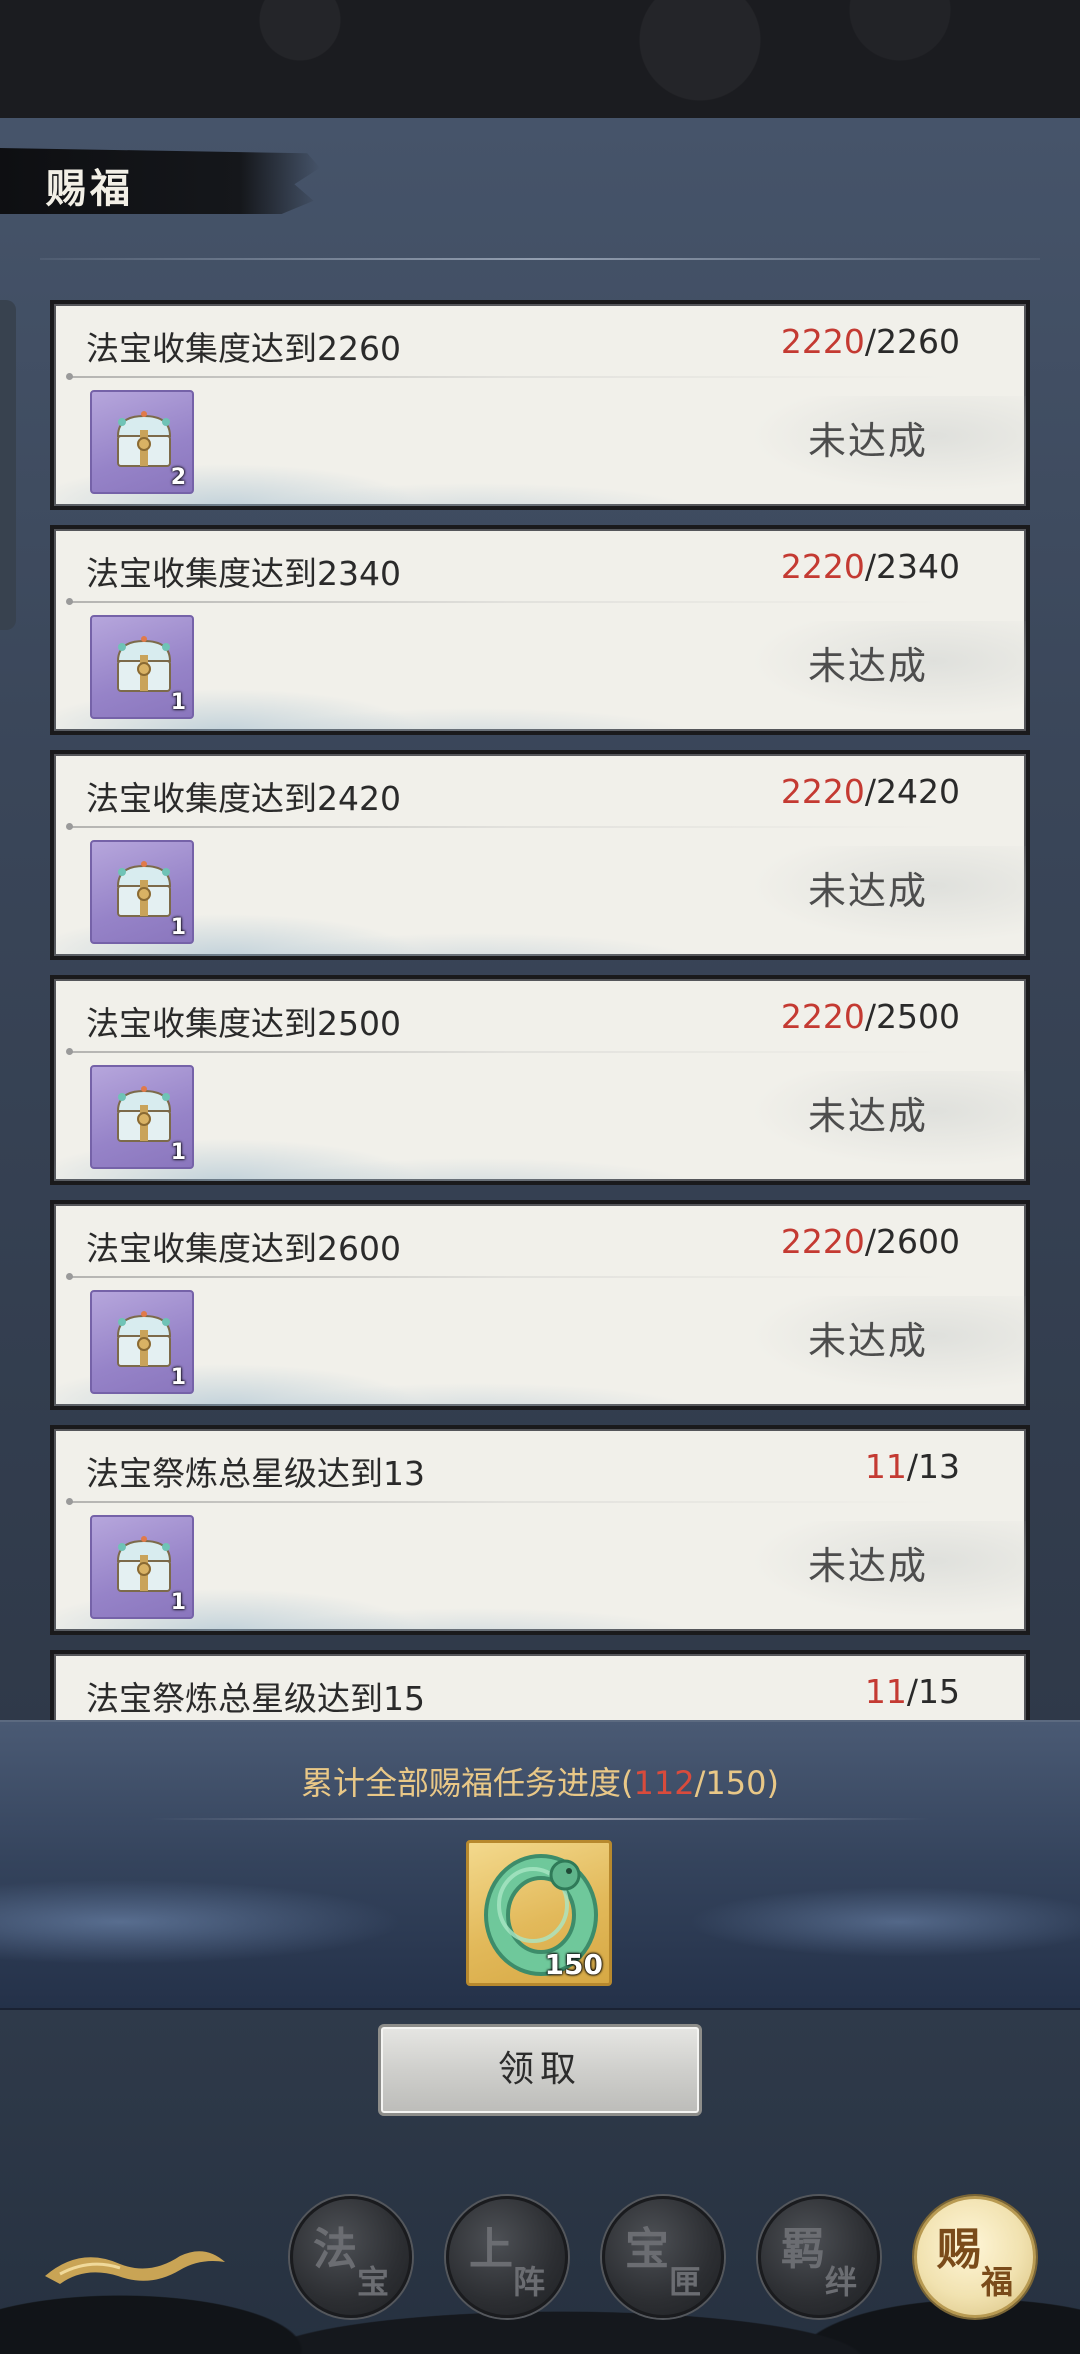 This screenshot has height=2354, width=1080. Describe the element at coordinates (959, 2249) in the screenshot. I see `nav-char-main: 赐` at that location.